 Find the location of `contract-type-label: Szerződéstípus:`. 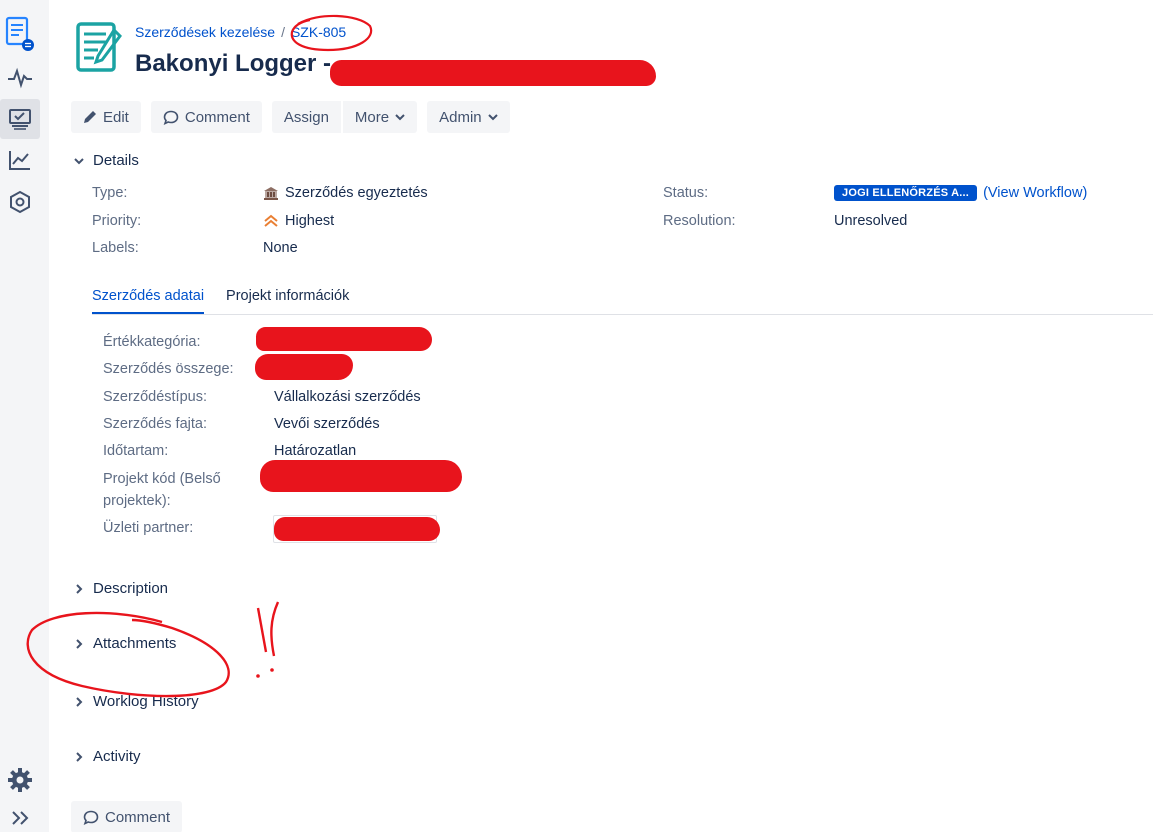

contract-type-label: Szerződéstípus: is located at coordinates (155, 397).